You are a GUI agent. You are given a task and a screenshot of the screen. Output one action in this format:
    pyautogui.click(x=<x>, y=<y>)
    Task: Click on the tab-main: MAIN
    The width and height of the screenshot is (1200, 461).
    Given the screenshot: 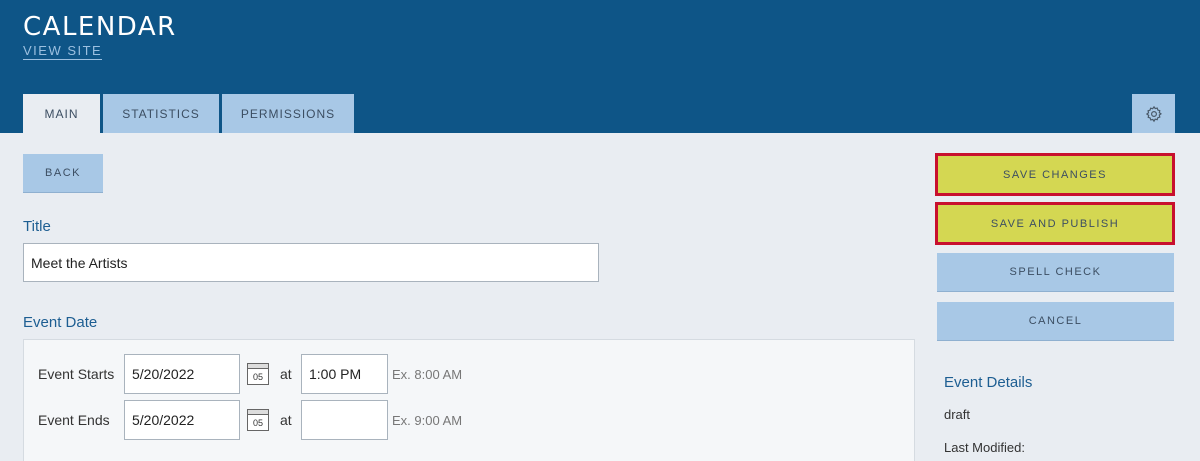 What is the action you would take?
    pyautogui.click(x=61, y=113)
    